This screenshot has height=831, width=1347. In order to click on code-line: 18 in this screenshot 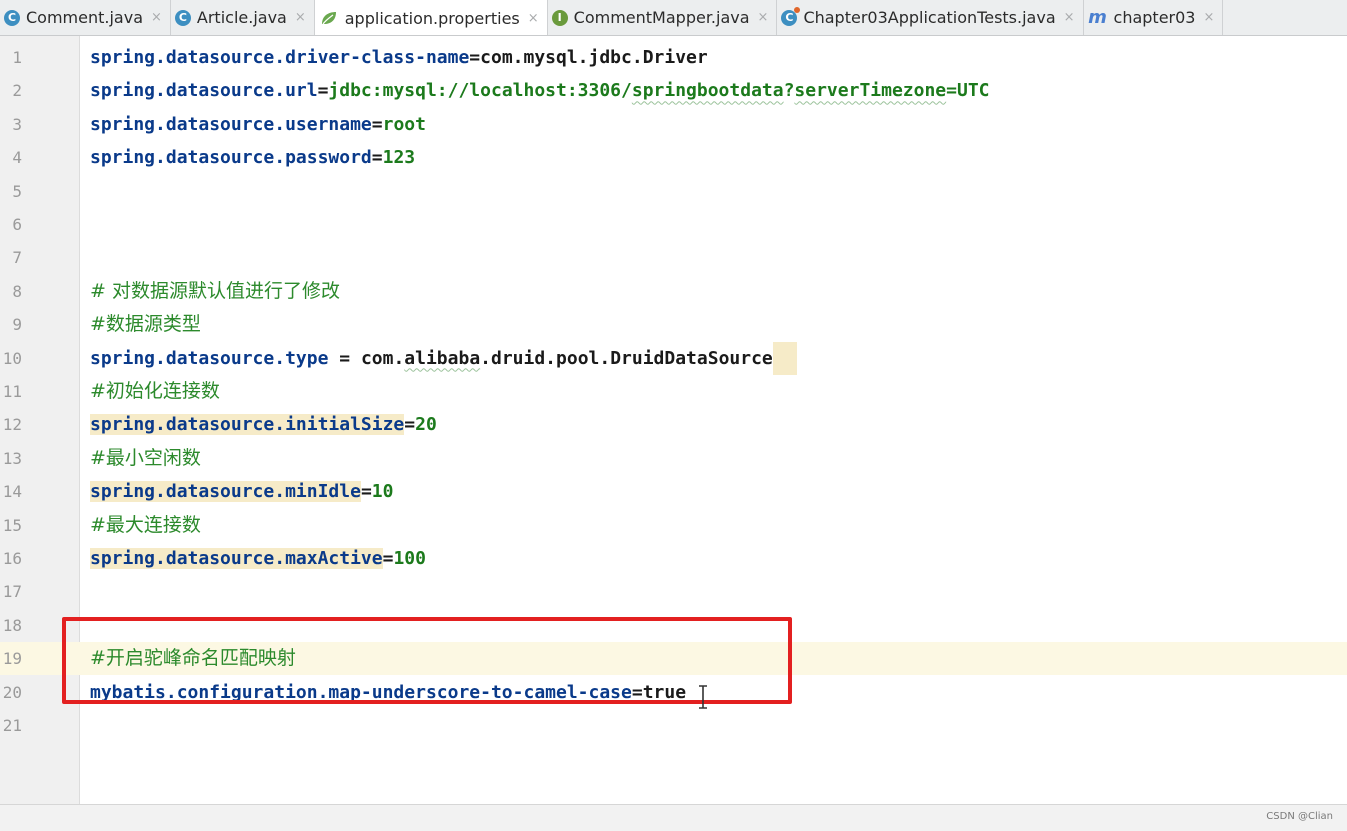, I will do `click(673, 625)`.